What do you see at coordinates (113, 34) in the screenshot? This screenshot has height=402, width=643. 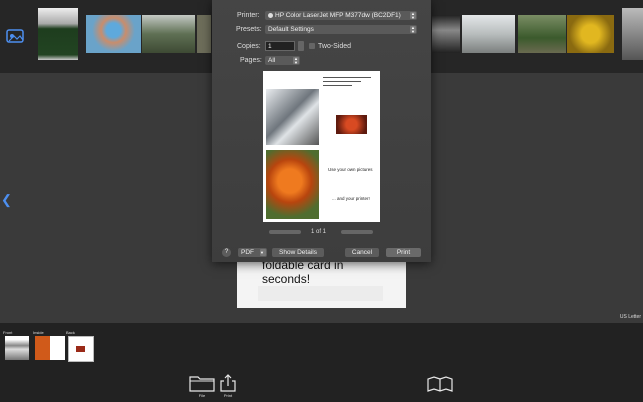 I see `photo-heart-hands` at bounding box center [113, 34].